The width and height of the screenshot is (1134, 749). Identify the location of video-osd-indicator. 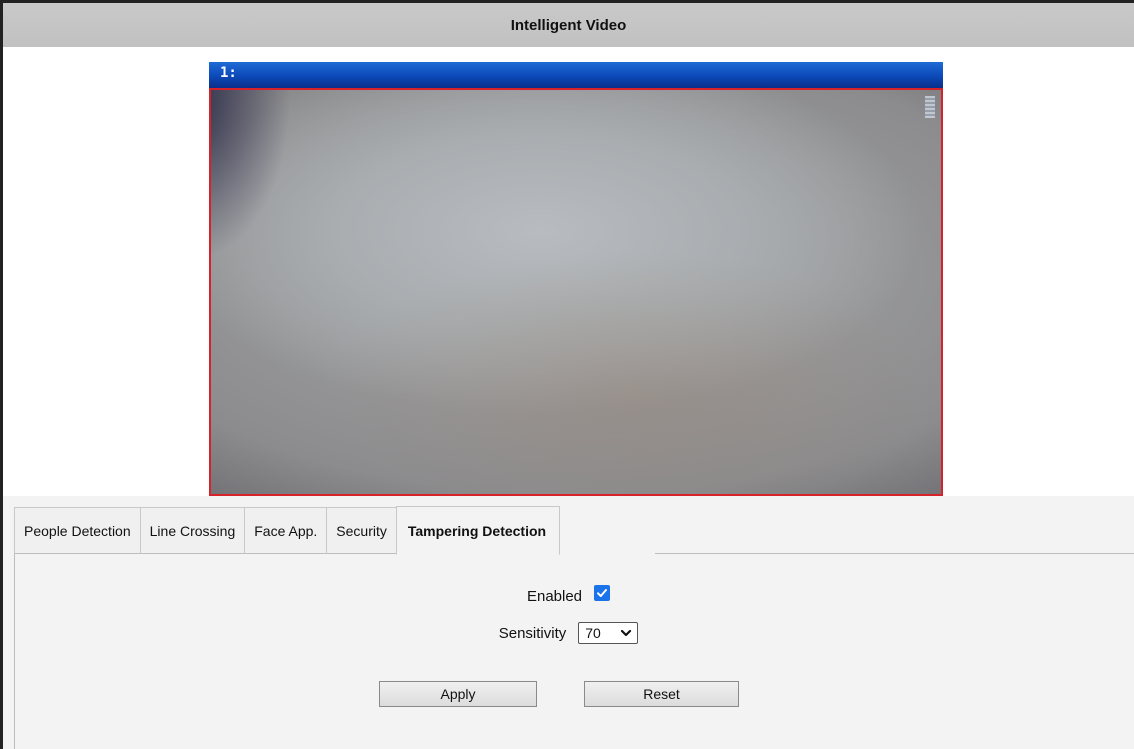
(930, 107).